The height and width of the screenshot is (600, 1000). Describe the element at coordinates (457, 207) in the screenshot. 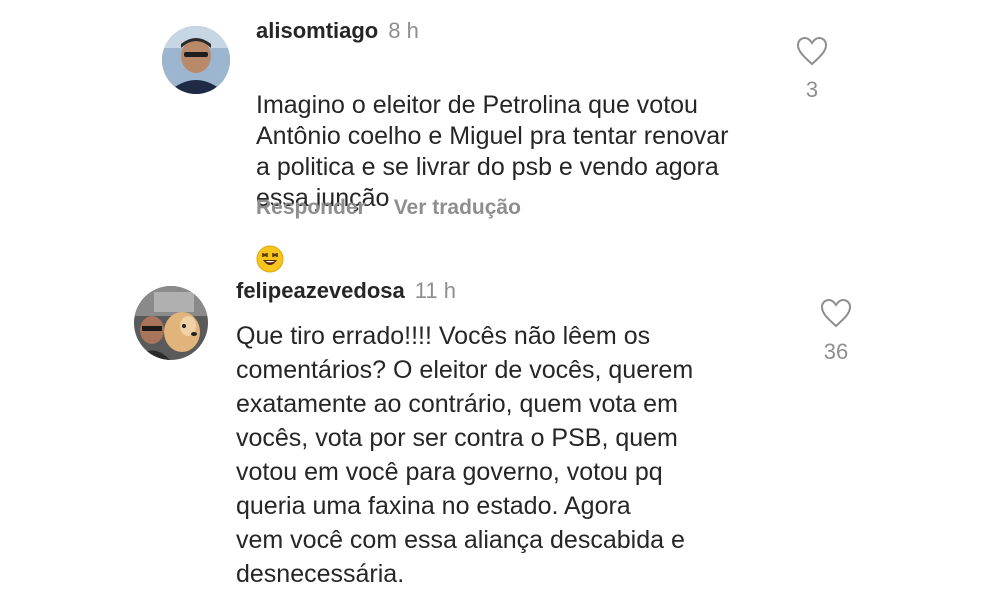

I see `translate-button: Ver tradução` at that location.